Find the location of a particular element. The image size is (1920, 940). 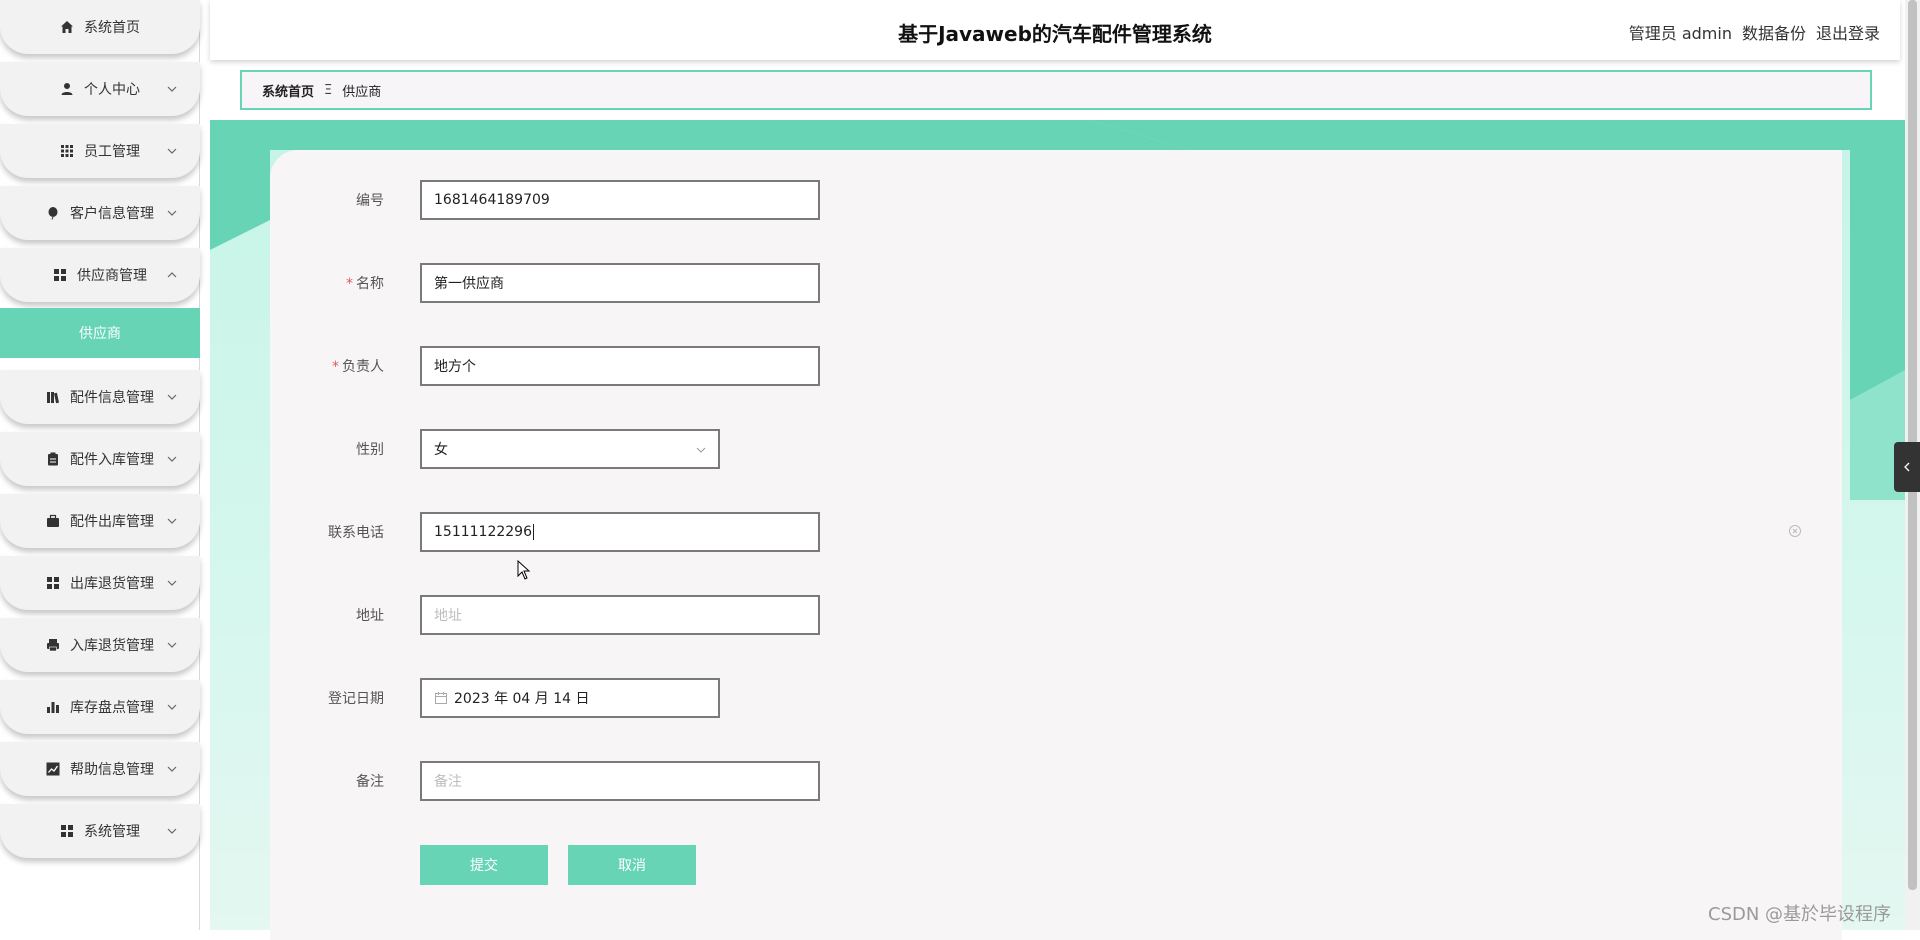

menu-item-label: 系统管理 is located at coordinates (112, 832).